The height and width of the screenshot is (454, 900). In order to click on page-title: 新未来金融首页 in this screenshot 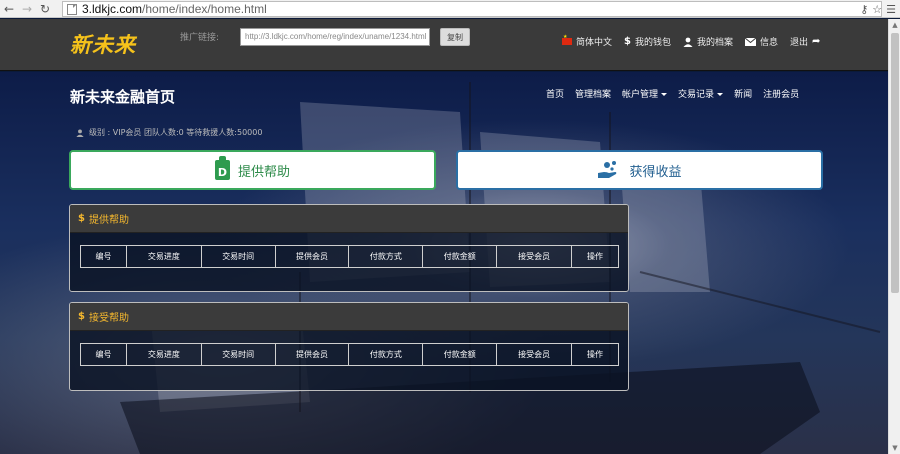, I will do `click(123, 97)`.